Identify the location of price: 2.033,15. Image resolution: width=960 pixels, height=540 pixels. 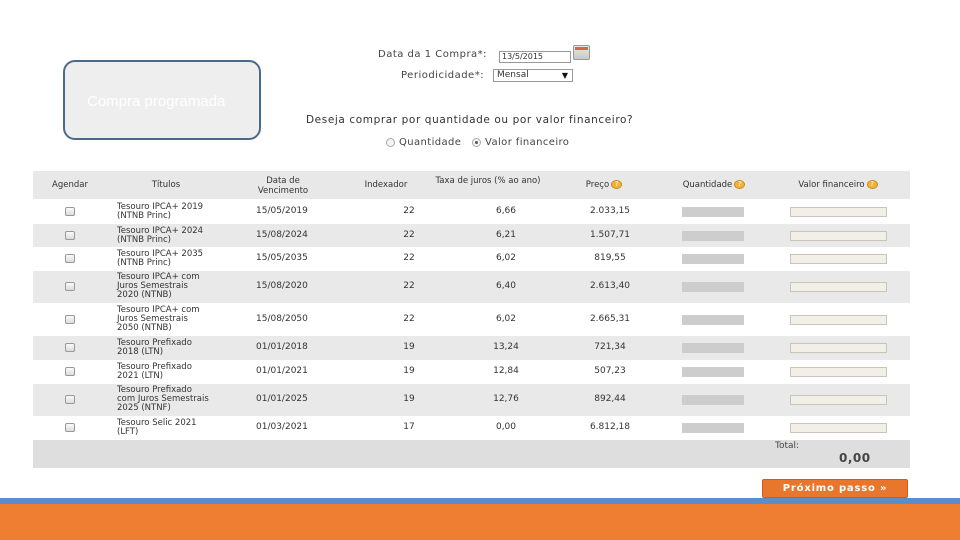
(610, 211).